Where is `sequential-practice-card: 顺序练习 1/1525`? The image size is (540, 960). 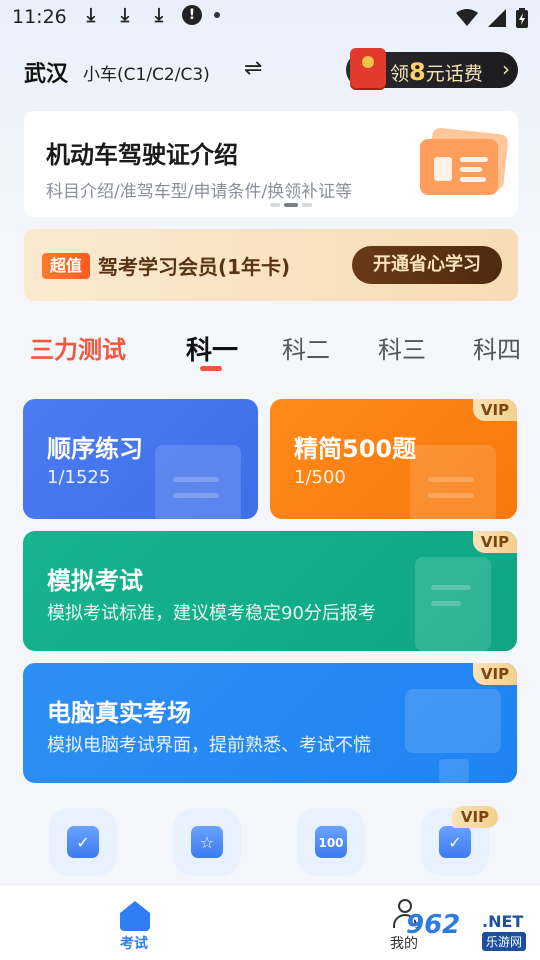
sequential-practice-card: 顺序练习 1/1525 is located at coordinates (140, 459).